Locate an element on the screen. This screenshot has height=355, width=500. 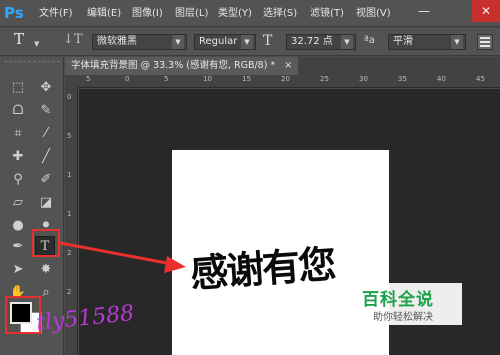
paint-bucket-tool-icon: ◪ is located at coordinates (46, 203).